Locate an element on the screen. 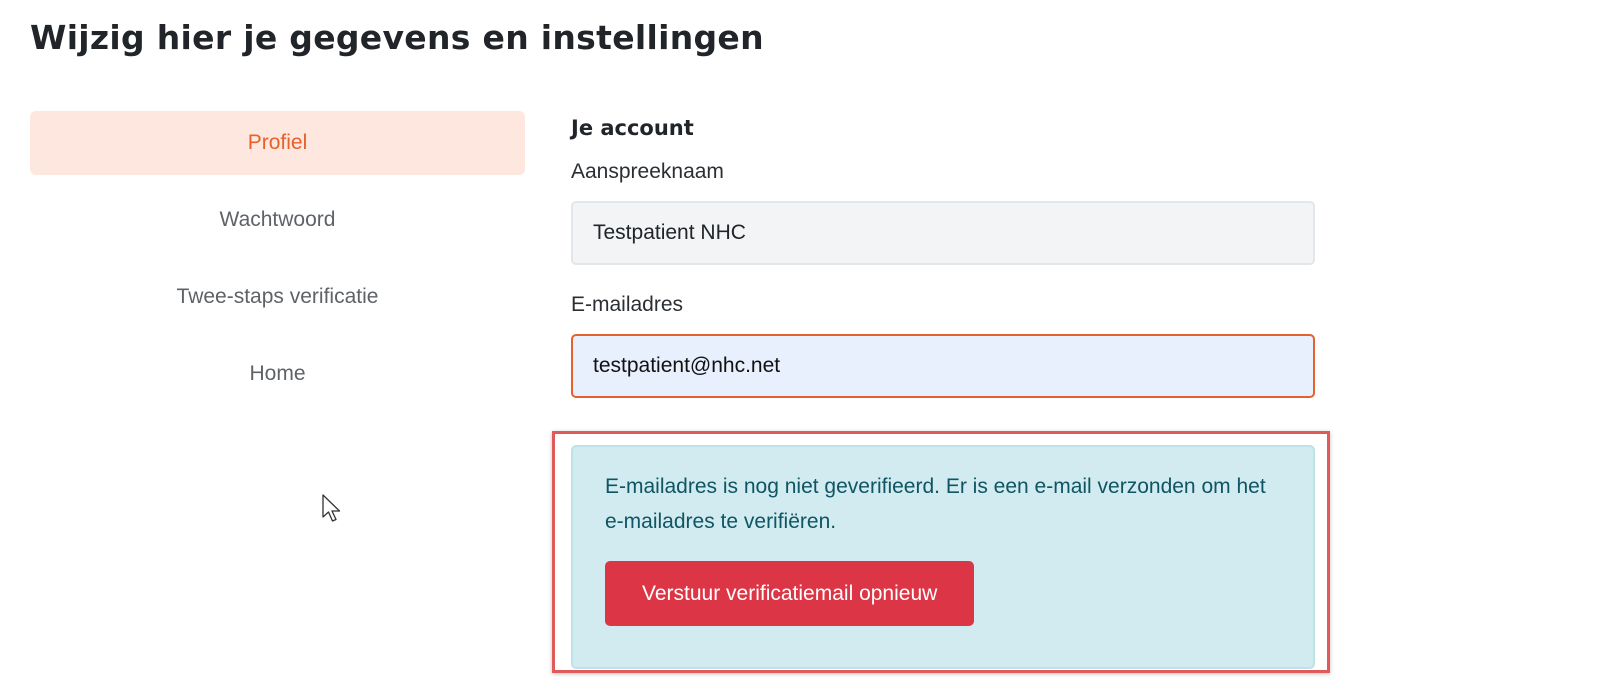 This screenshot has height=684, width=1600. sidebar-item-home: Home is located at coordinates (277, 374).